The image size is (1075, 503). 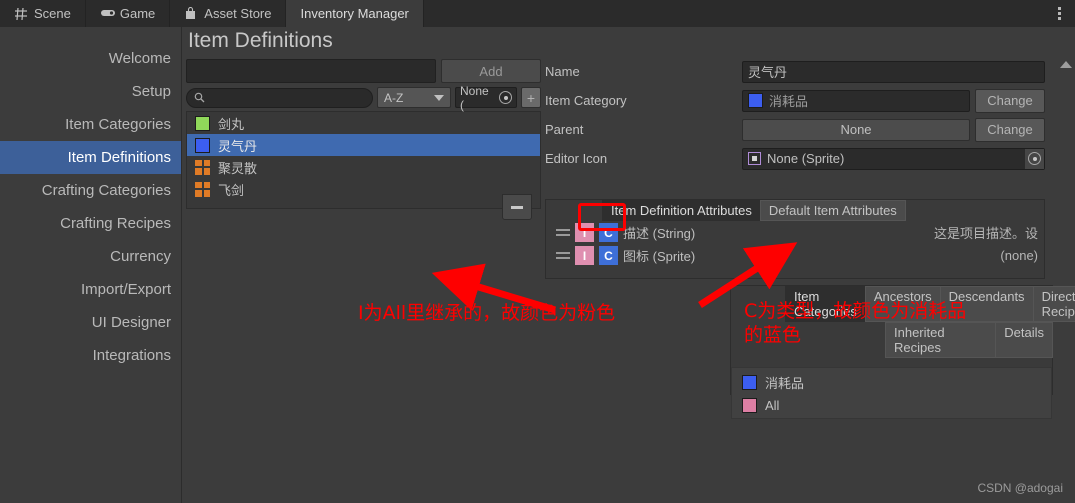 What do you see at coordinates (128, 13) in the screenshot?
I see `tab-game: Game` at bounding box center [128, 13].